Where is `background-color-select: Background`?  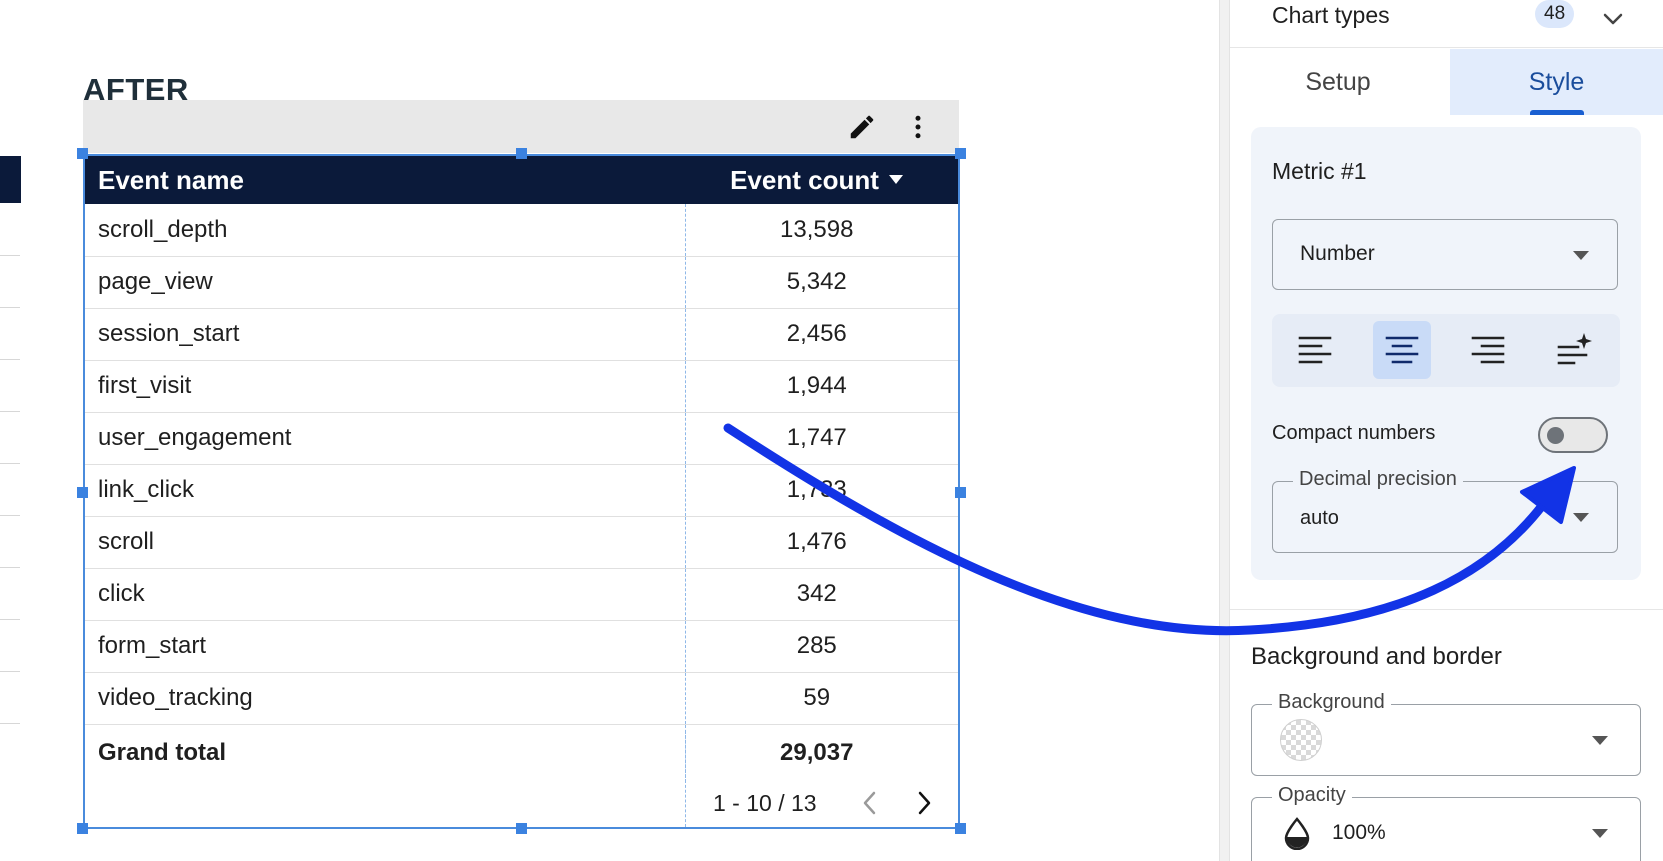 background-color-select: Background is located at coordinates (1446, 733).